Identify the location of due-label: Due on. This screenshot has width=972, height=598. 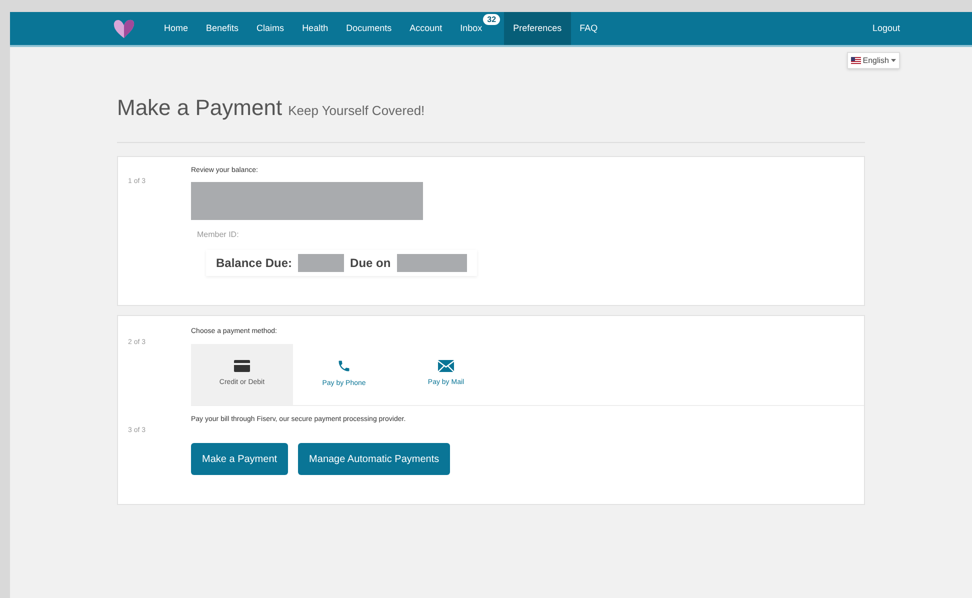
(370, 263).